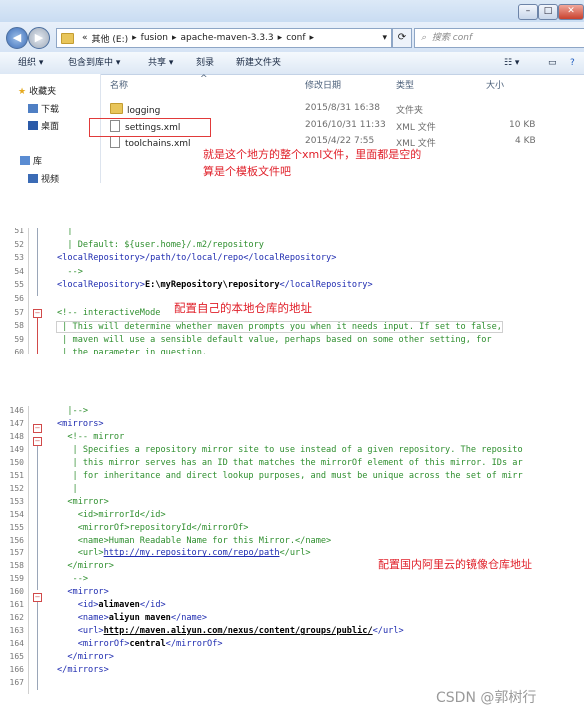 The width and height of the screenshot is (584, 714). Describe the element at coordinates (135, 109) in the screenshot. I see `file-row-logging: logging` at that location.